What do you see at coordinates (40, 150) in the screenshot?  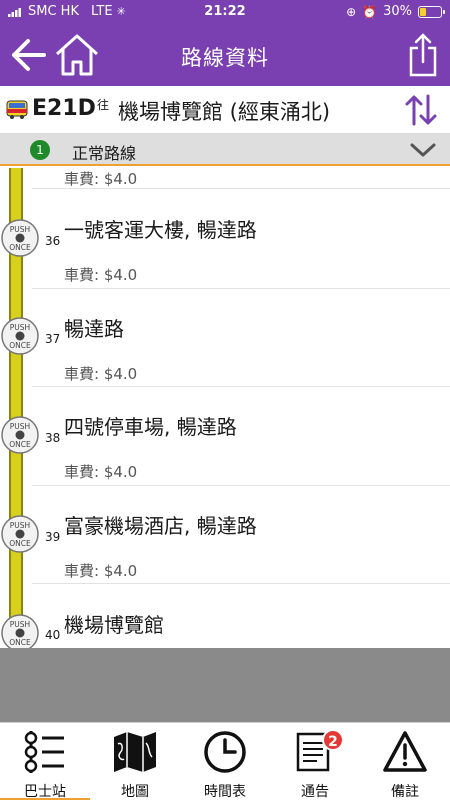 I see `variant-number-badge: 1` at bounding box center [40, 150].